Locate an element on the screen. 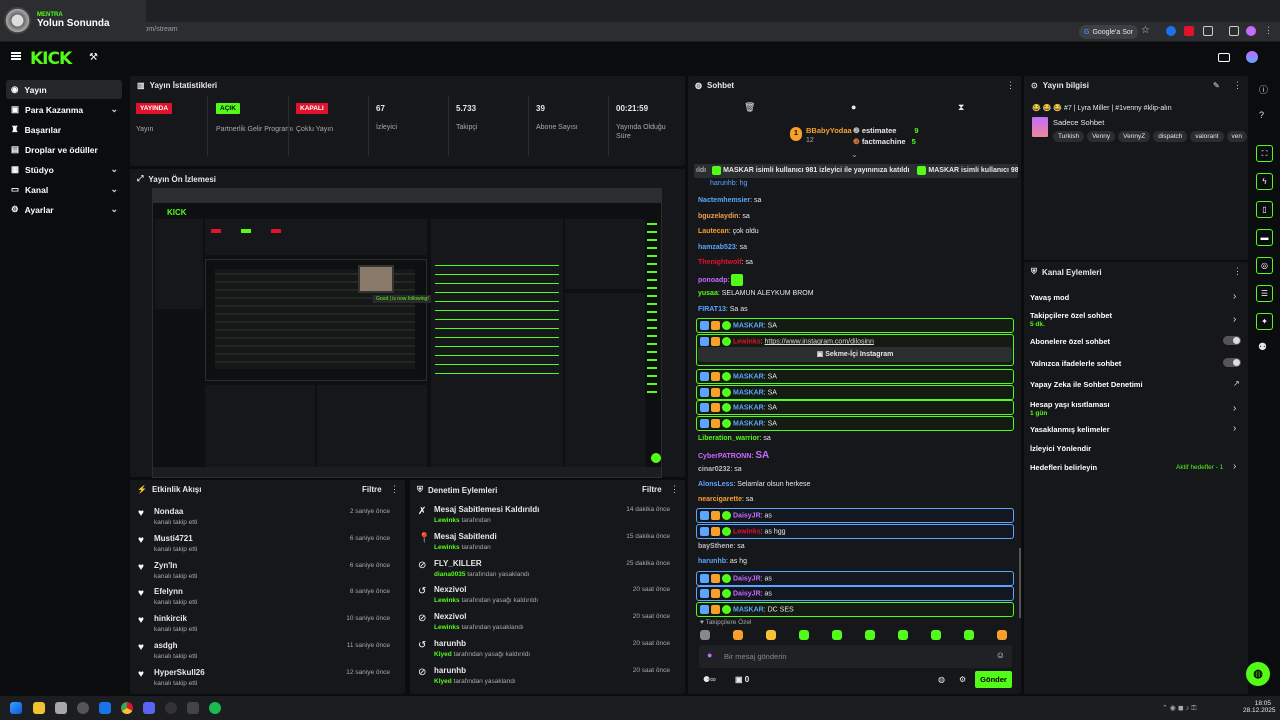  layout-icon: ☰ is located at coordinates (1264, 293).